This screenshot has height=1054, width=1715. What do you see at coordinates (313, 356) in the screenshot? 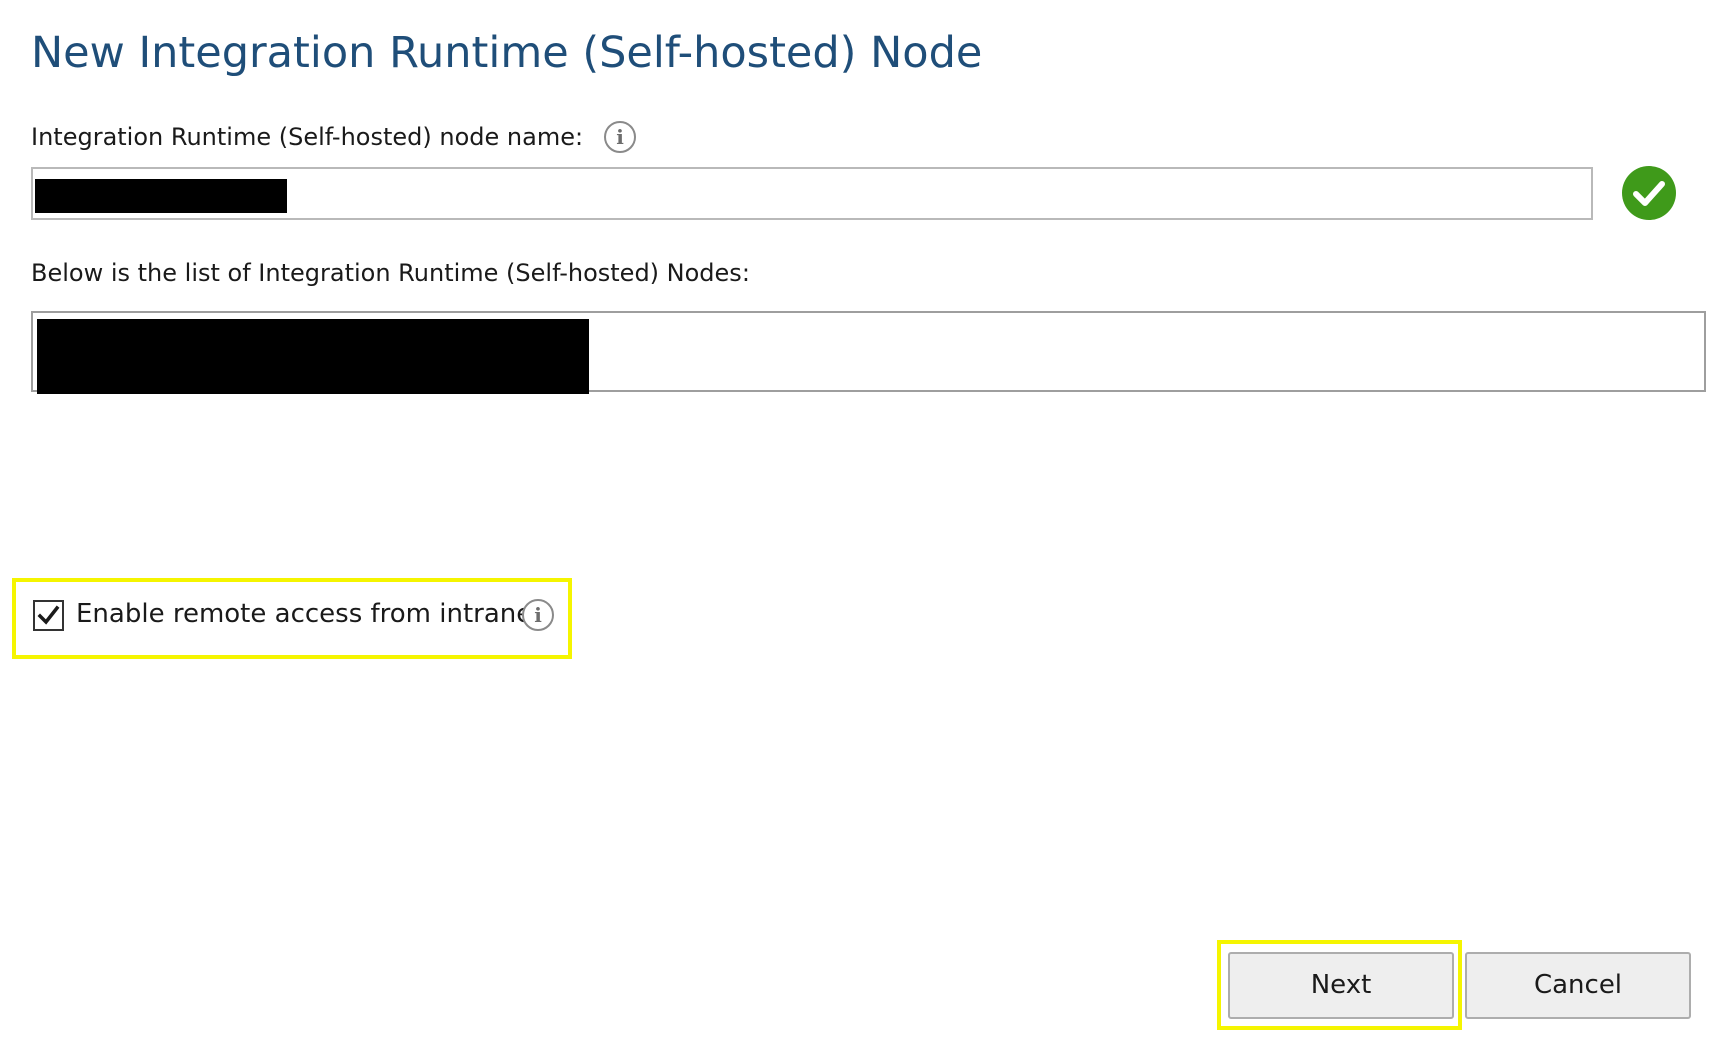
I see `redacted-node-list-item` at bounding box center [313, 356].